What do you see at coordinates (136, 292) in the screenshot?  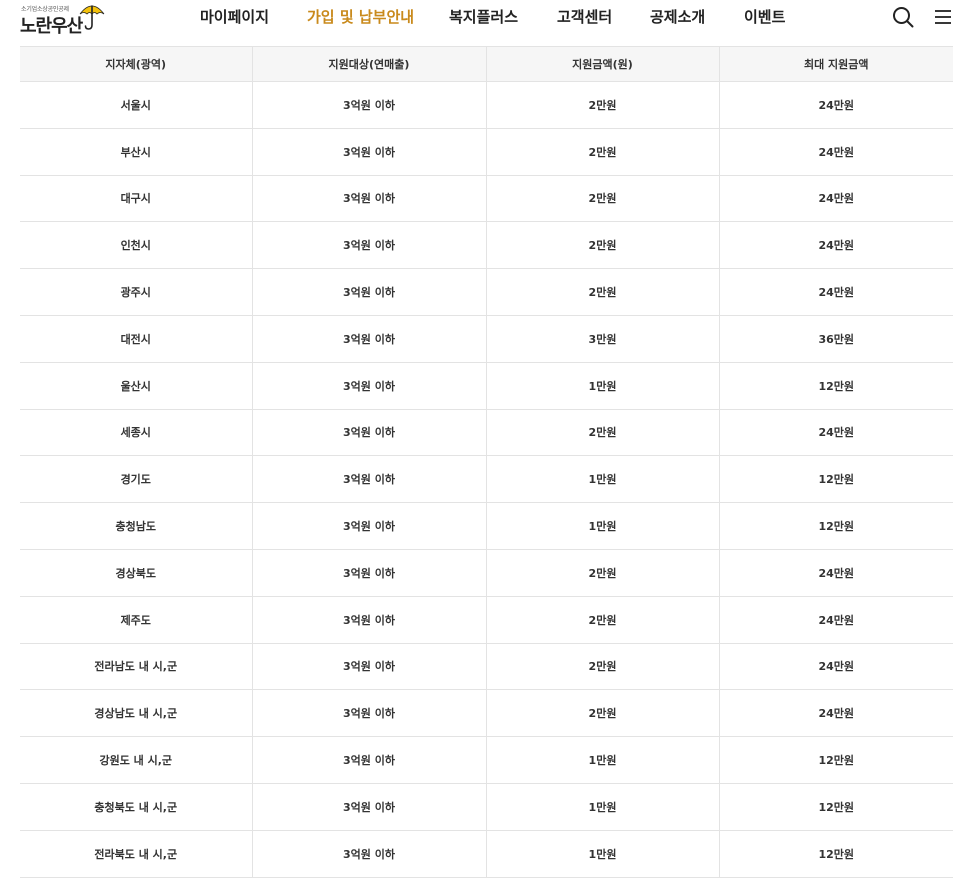 I see `cell-region: 광주시` at bounding box center [136, 292].